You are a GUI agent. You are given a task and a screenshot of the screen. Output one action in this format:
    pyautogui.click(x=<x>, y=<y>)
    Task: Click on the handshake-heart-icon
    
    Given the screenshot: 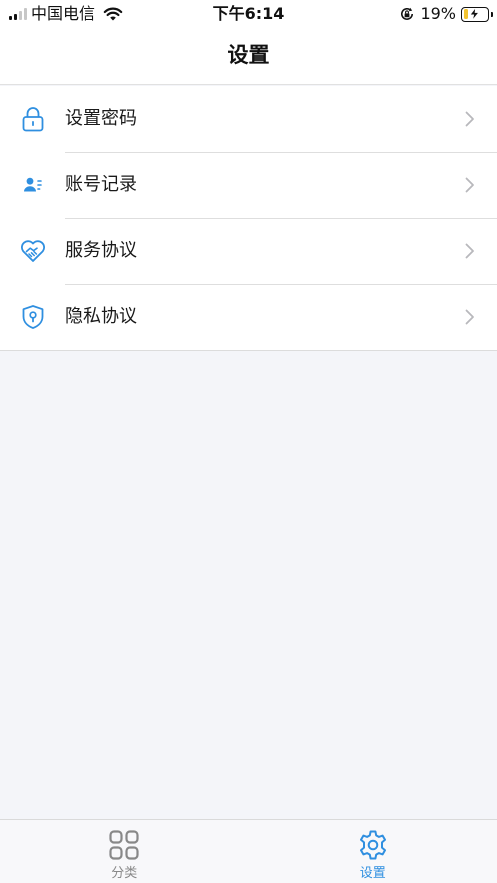 What is the action you would take?
    pyautogui.click(x=33, y=251)
    